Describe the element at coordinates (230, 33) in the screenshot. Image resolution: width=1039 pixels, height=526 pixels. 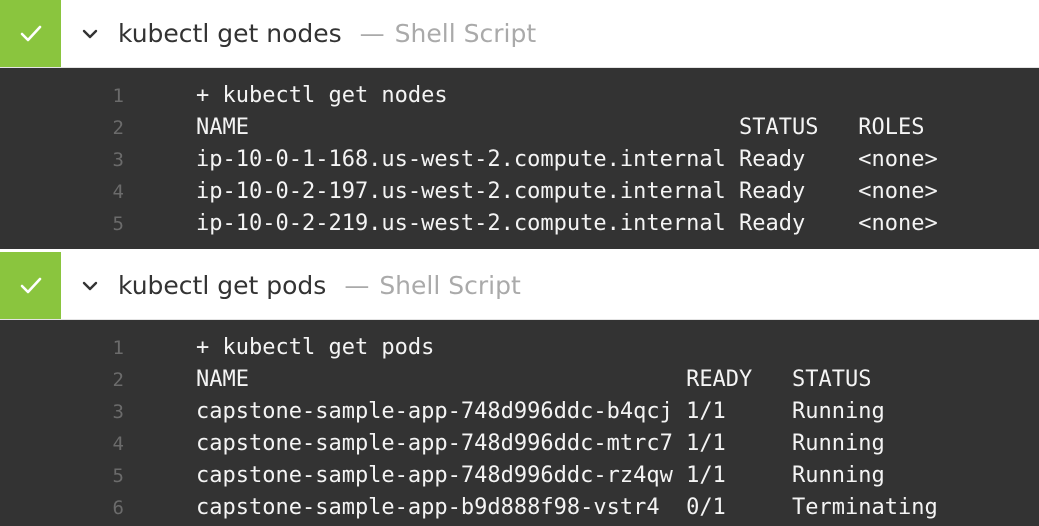
I see `step-command: kubectl get nodes` at that location.